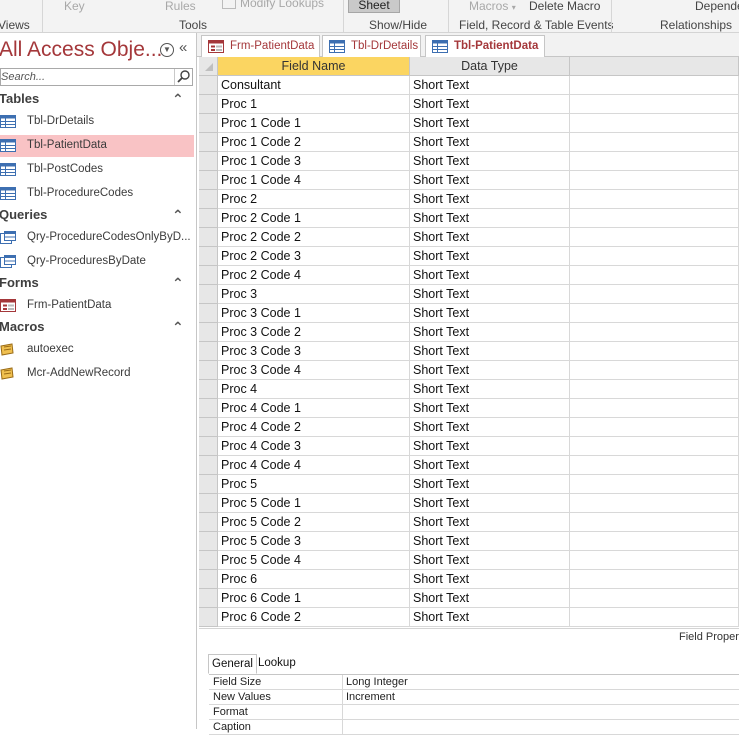 This screenshot has width=739, height=735. I want to click on table-row: Proc 4 Code 1 Short Text, so click(469, 408).